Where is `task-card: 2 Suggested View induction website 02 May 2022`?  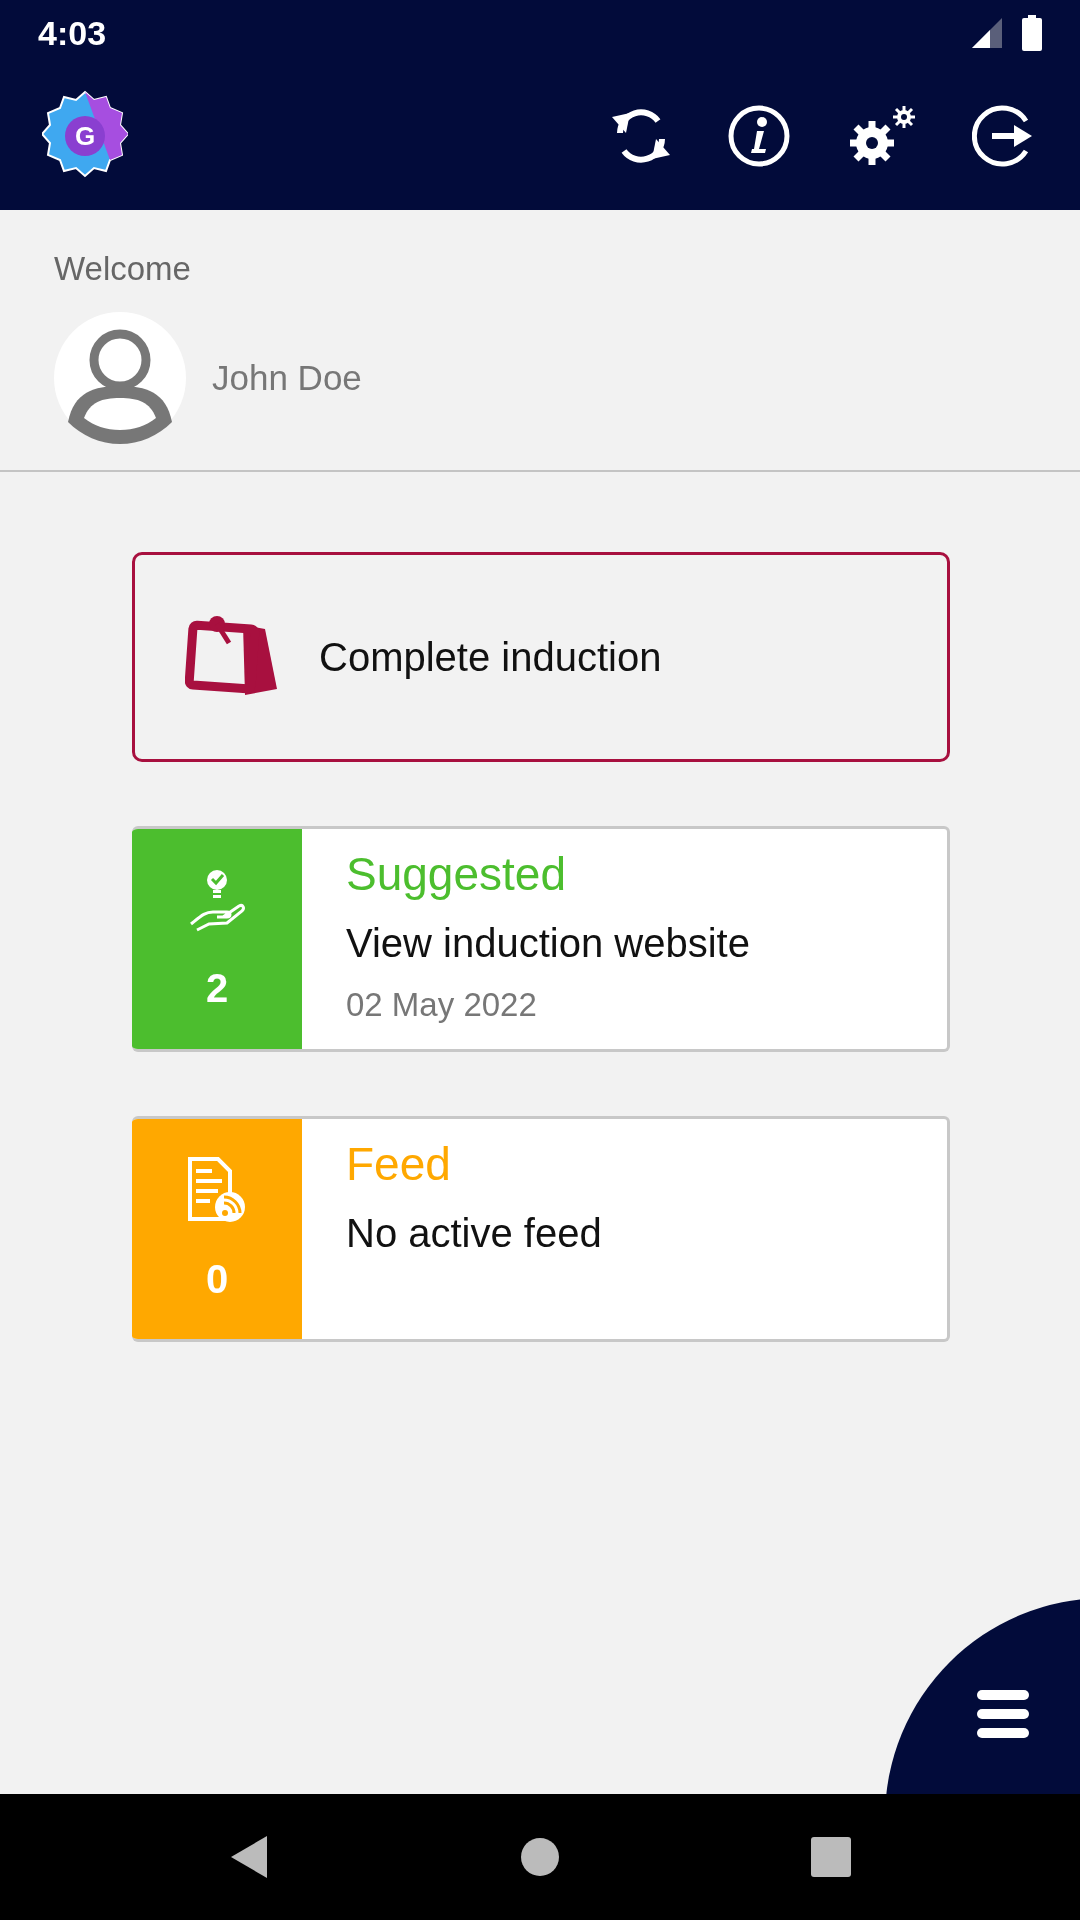
task-card: 2 Suggested View induction website 02 May 2022 is located at coordinates (541, 939).